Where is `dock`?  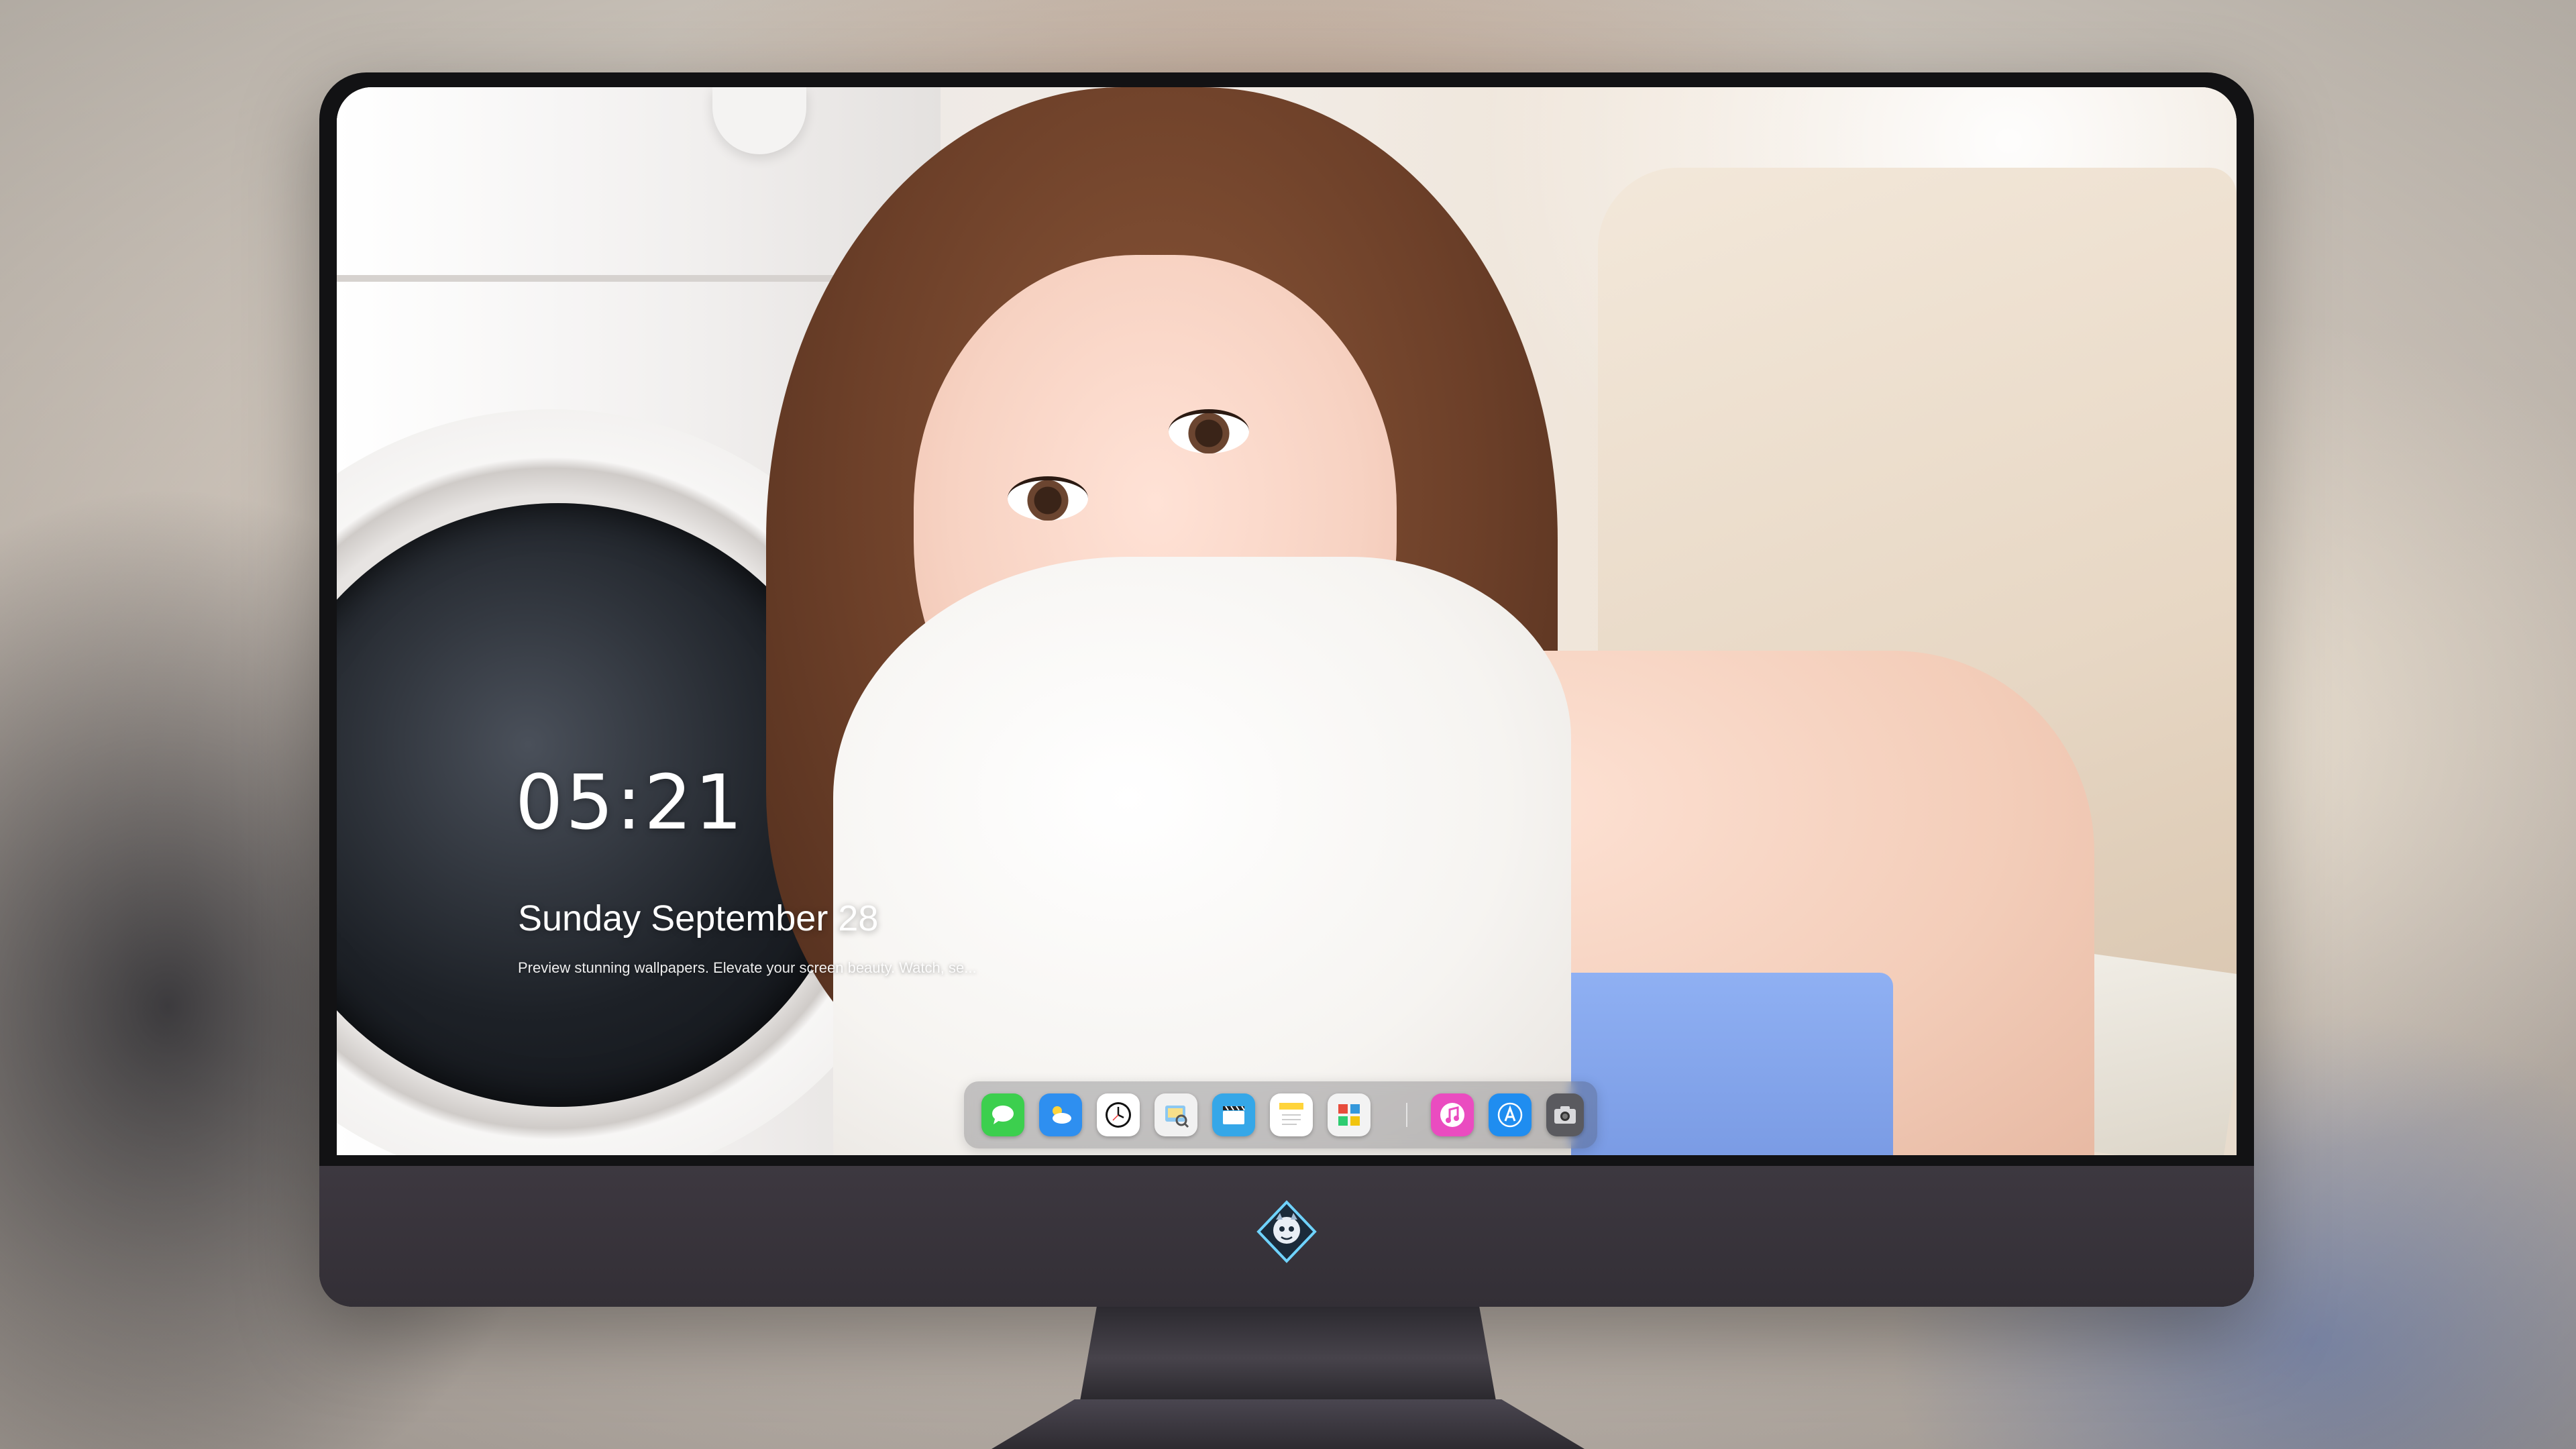
dock is located at coordinates (1280, 1114).